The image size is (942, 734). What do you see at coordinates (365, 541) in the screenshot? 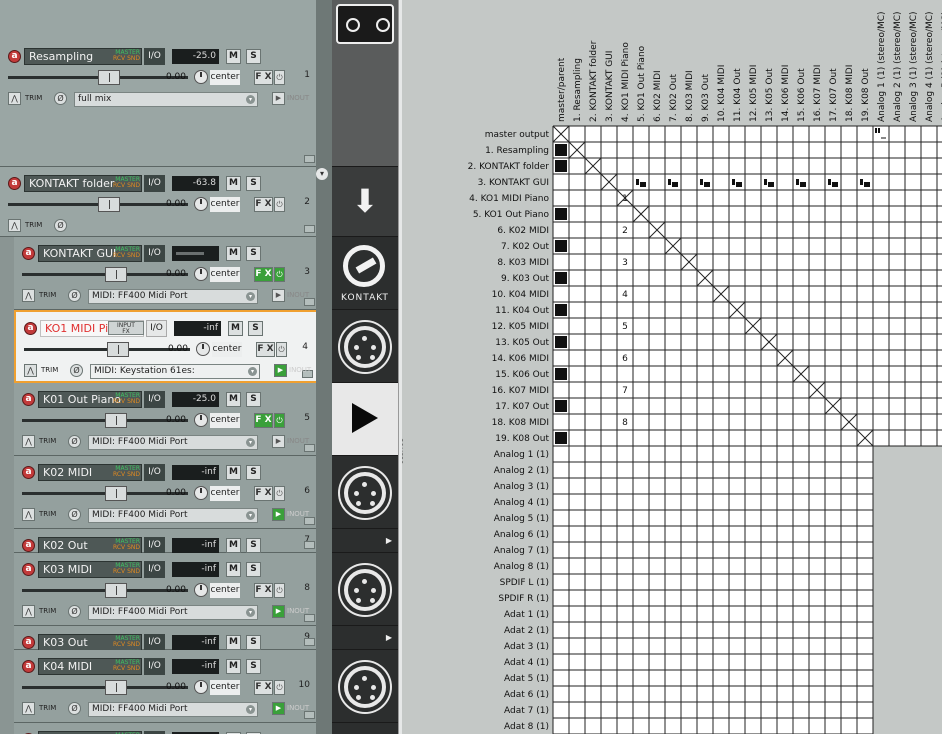
I see `track-icon-slot: ▶` at bounding box center [365, 541].